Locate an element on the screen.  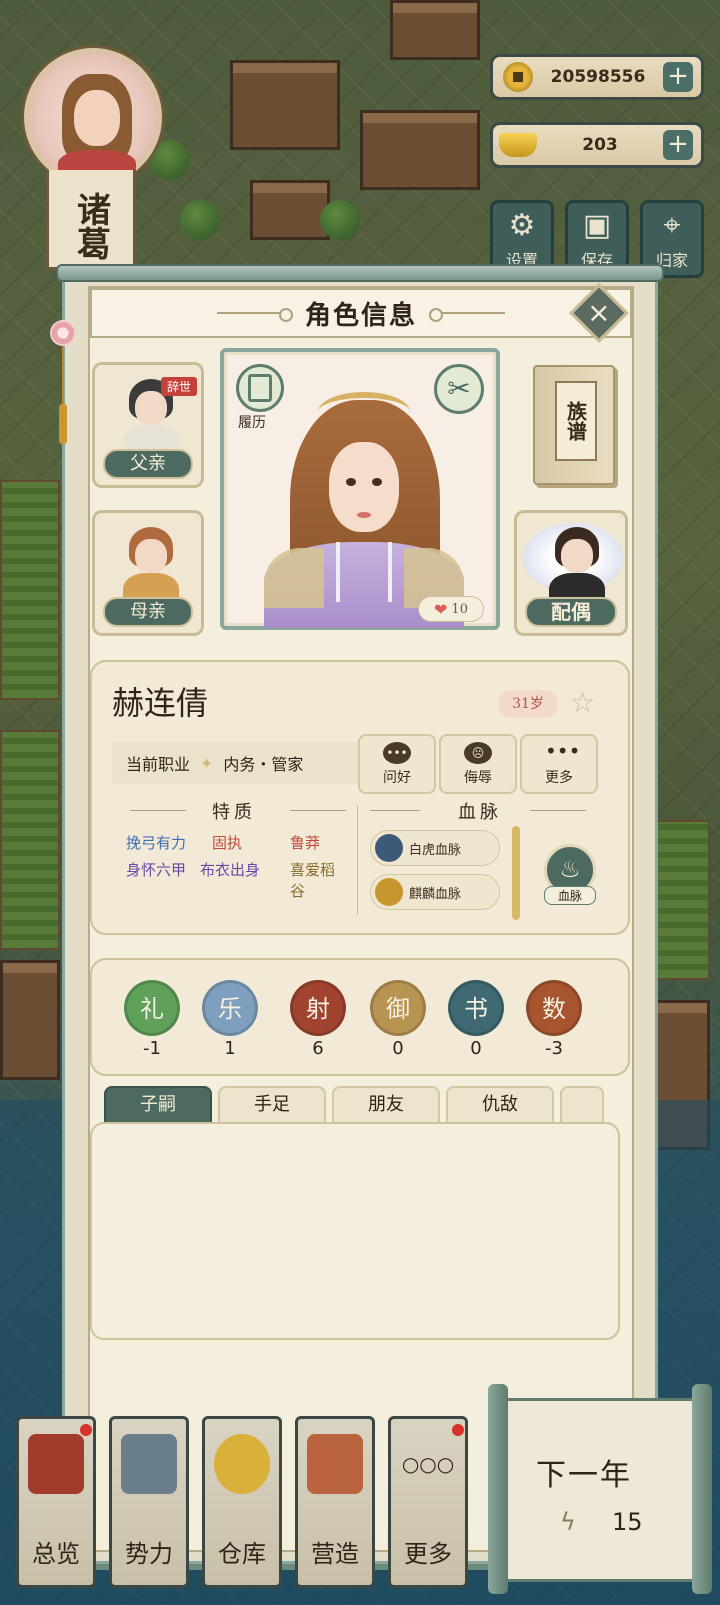
greet-button: ••• 问好 is located at coordinates (397, 764).